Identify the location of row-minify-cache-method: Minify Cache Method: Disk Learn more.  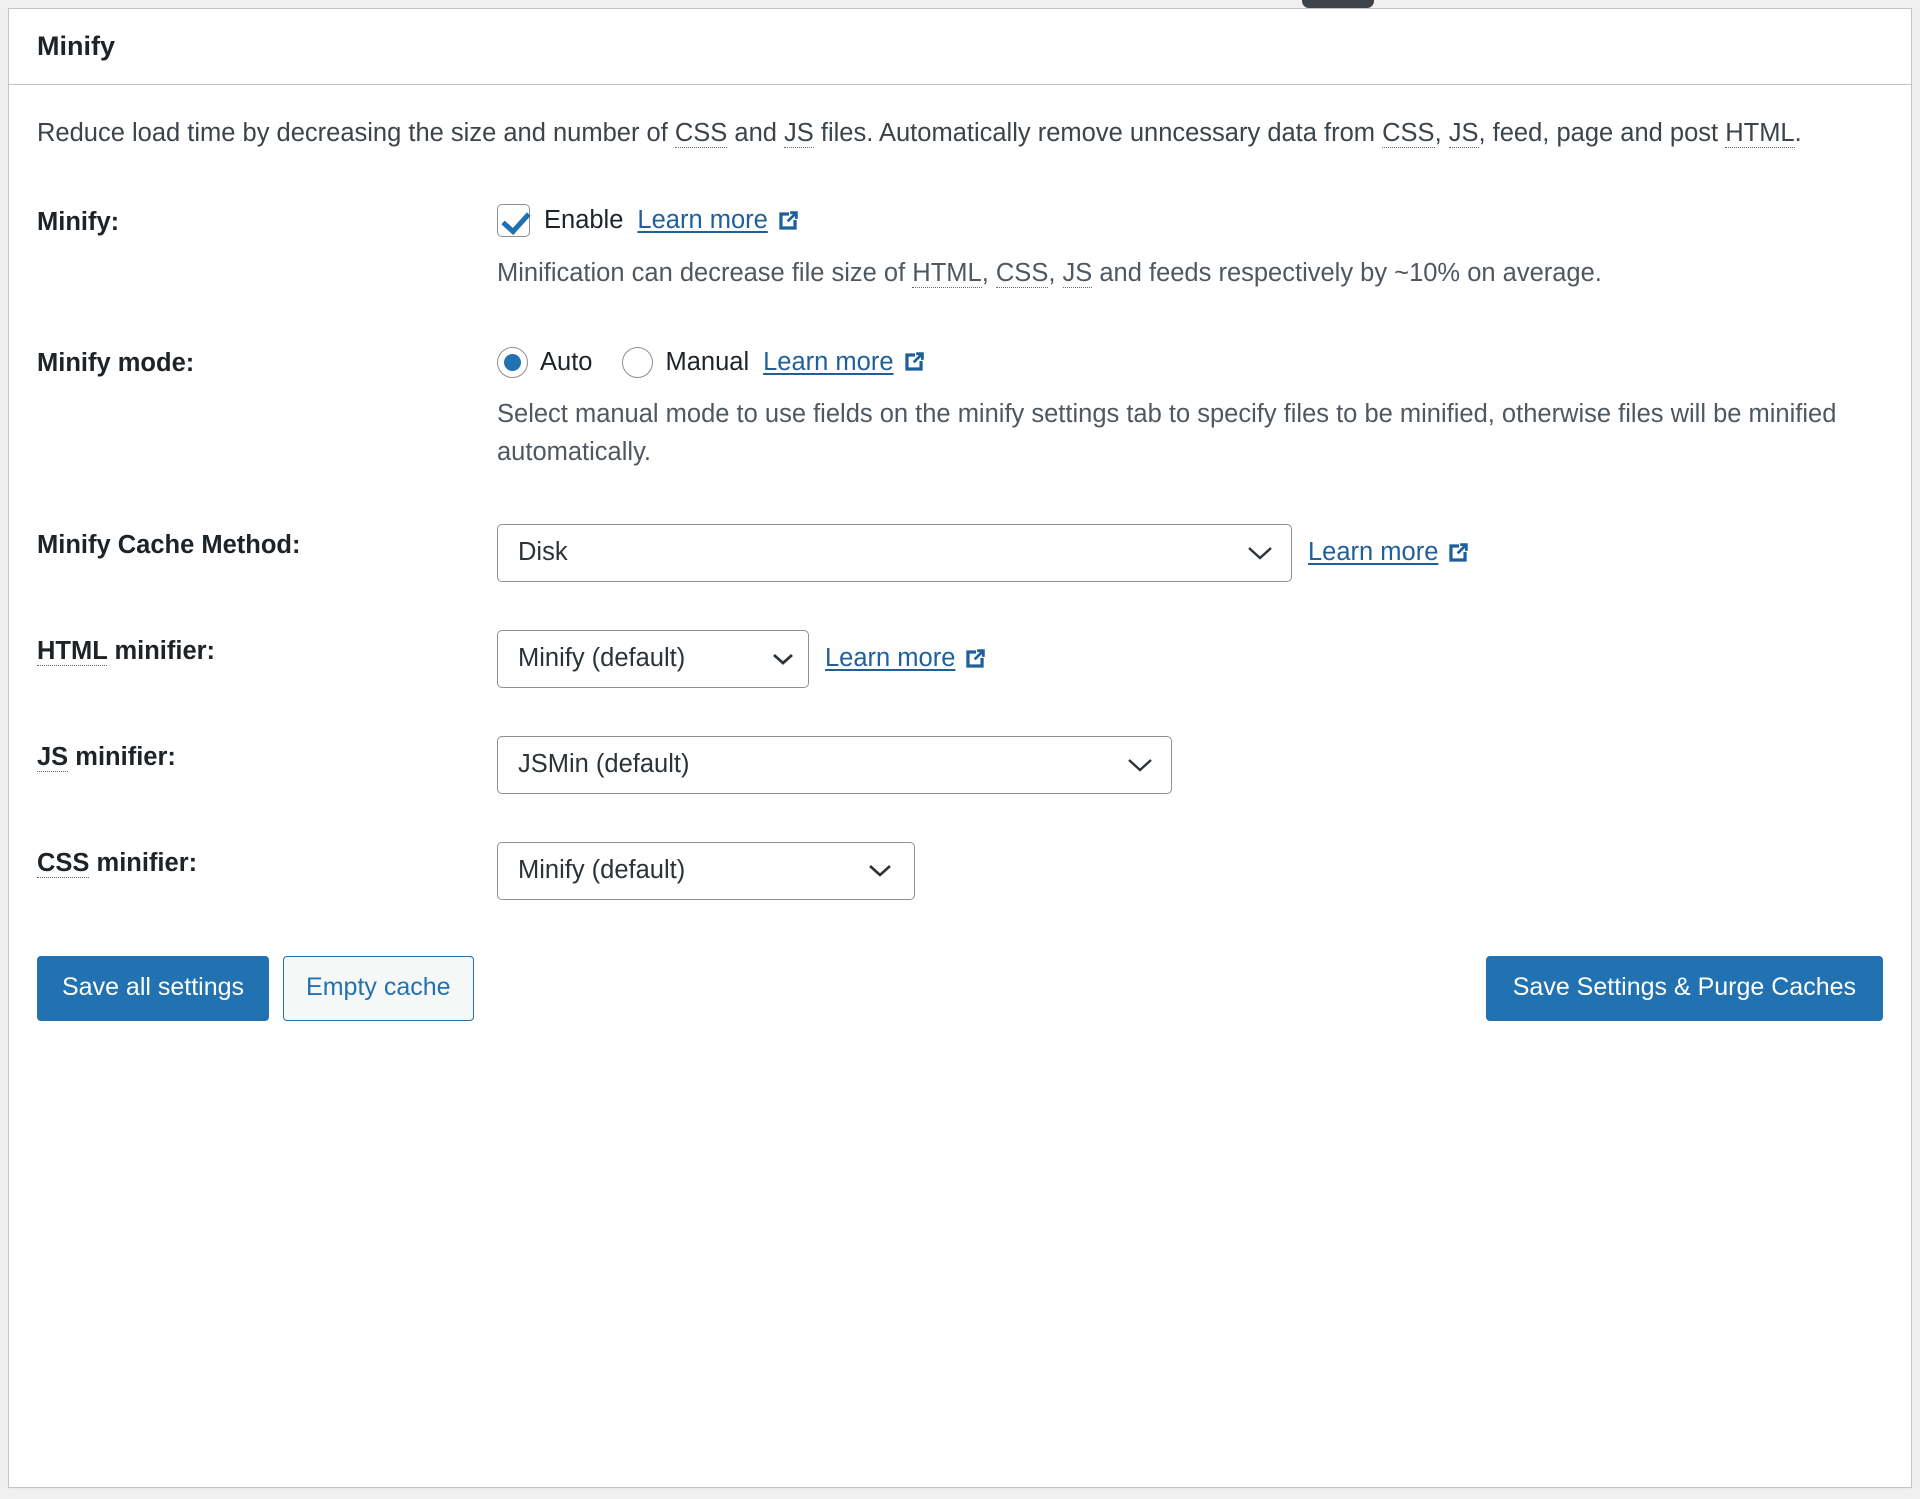
(960, 576).